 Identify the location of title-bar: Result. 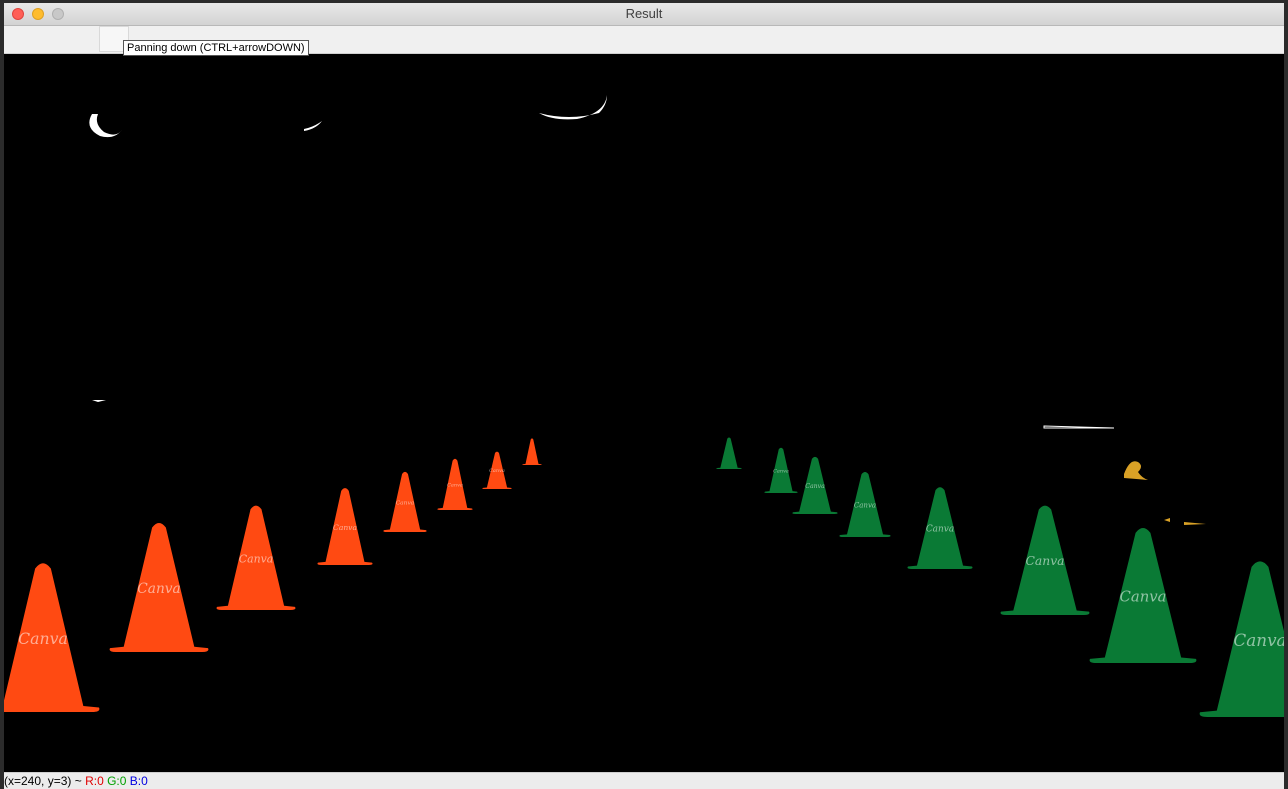
(644, 14).